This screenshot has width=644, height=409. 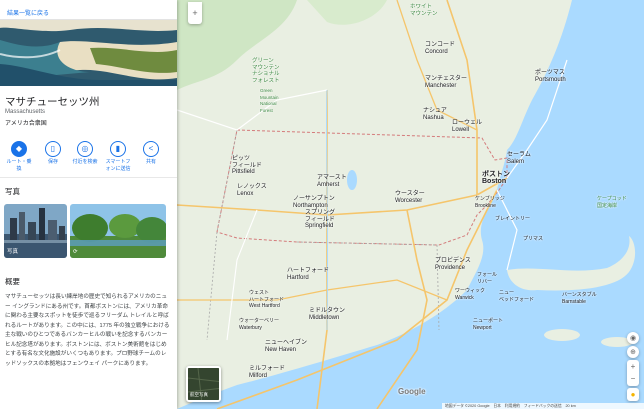 I want to click on 360-icon: ⟳, so click(x=75, y=252).